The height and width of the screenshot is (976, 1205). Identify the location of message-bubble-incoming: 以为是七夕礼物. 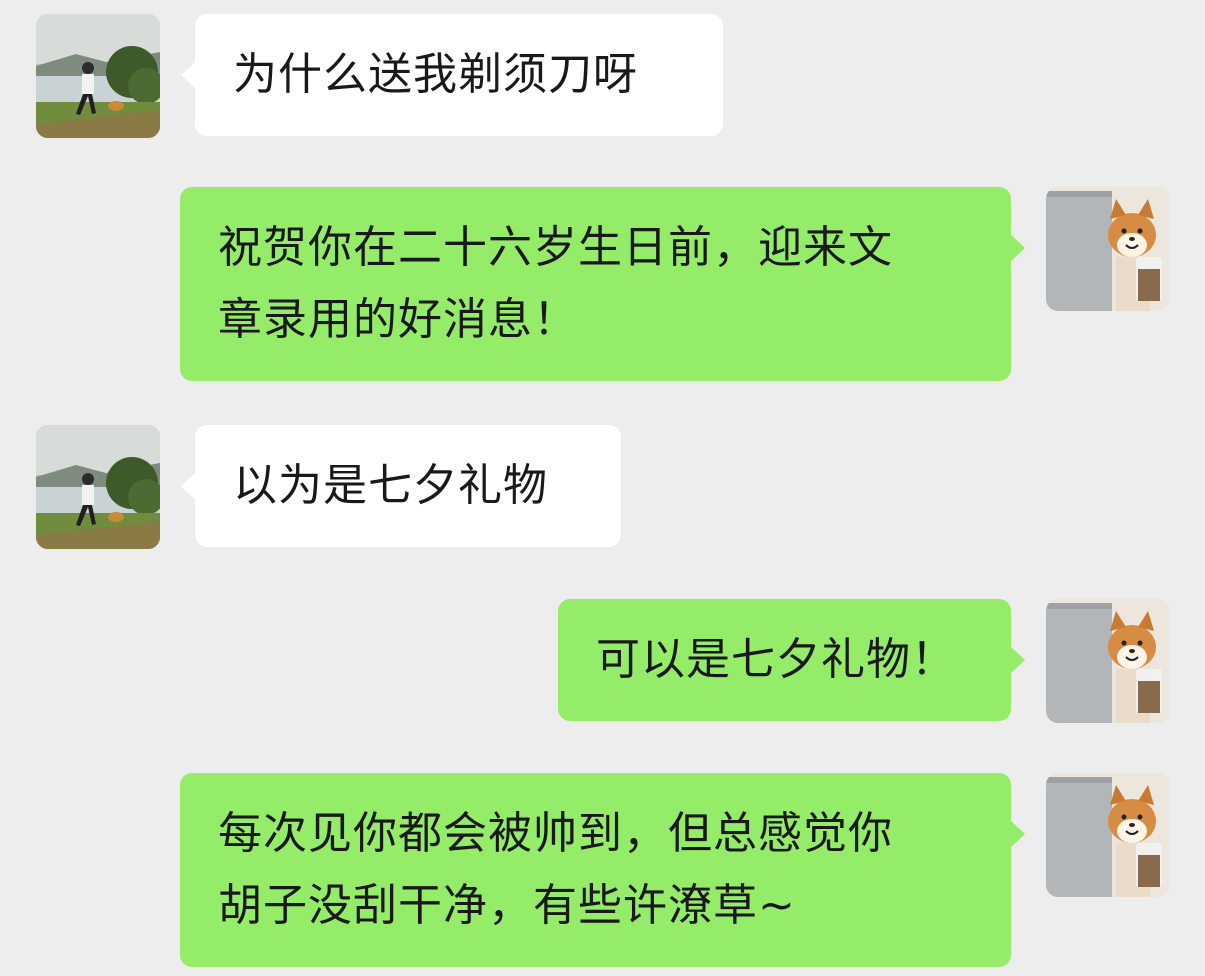
(401, 486).